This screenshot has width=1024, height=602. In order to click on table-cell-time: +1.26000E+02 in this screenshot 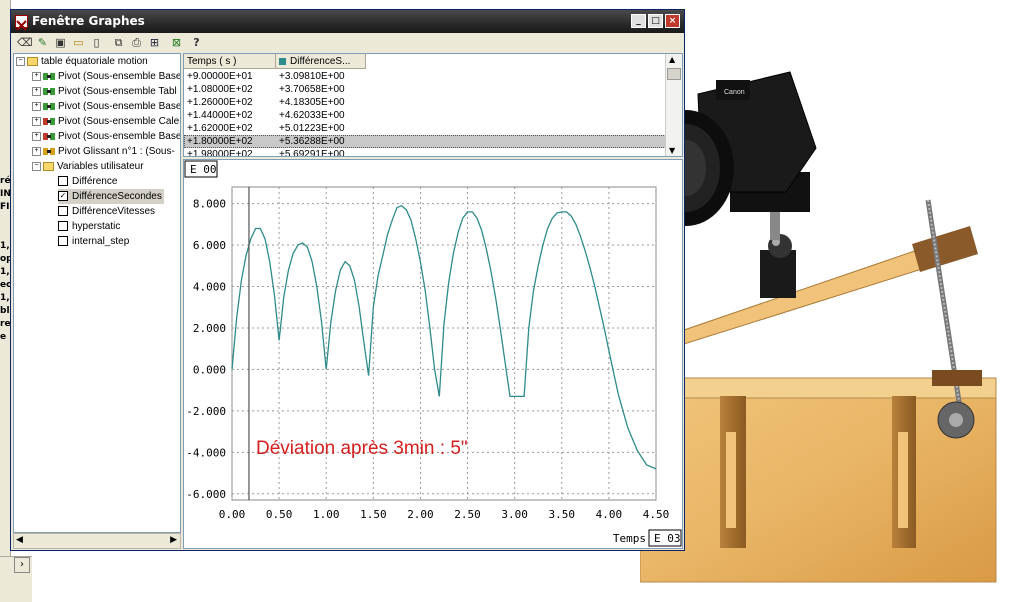, I will do `click(218, 102)`.